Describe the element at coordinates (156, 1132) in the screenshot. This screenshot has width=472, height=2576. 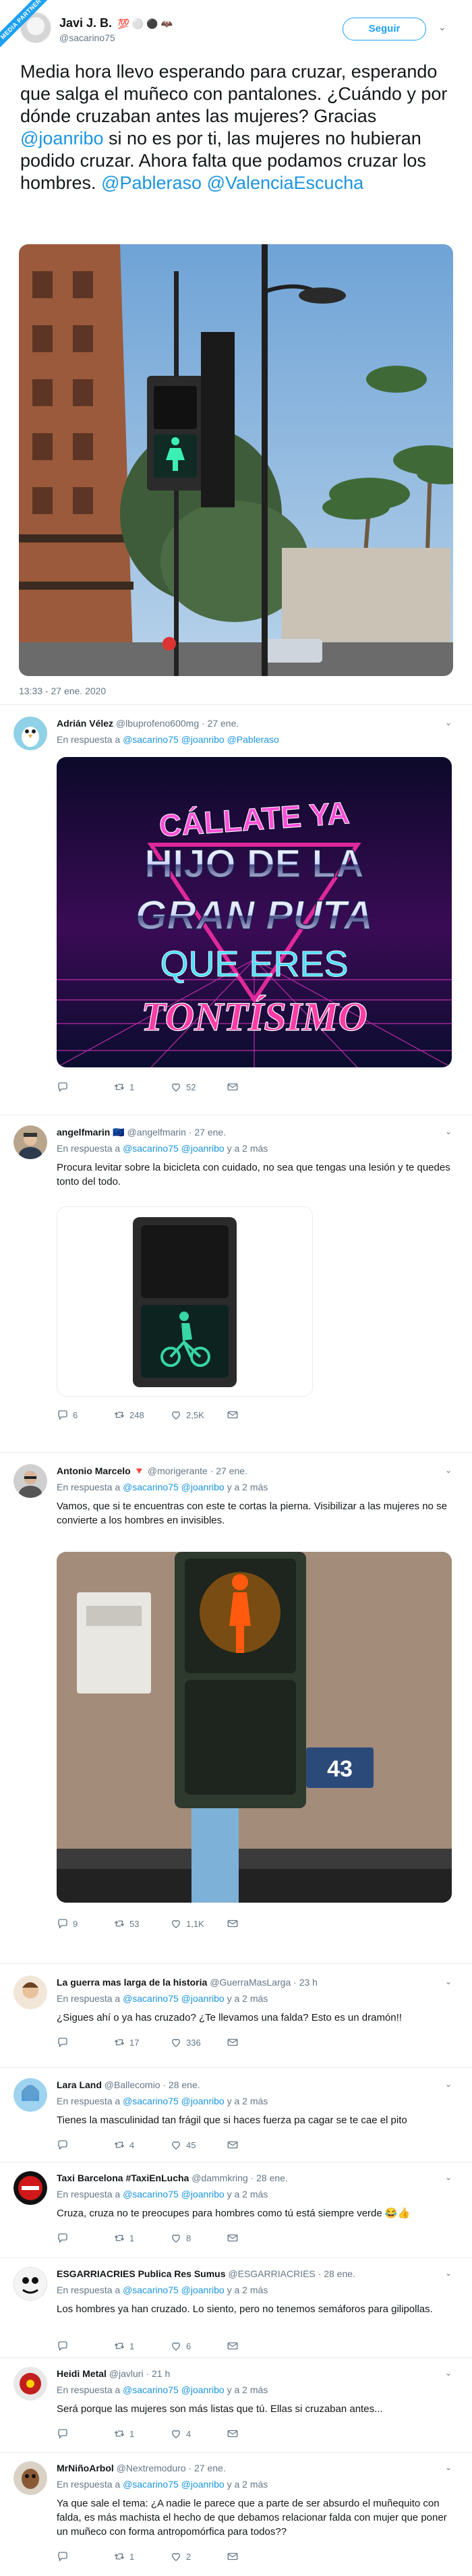
I see `reply-author-handle: @angelfmarin` at that location.